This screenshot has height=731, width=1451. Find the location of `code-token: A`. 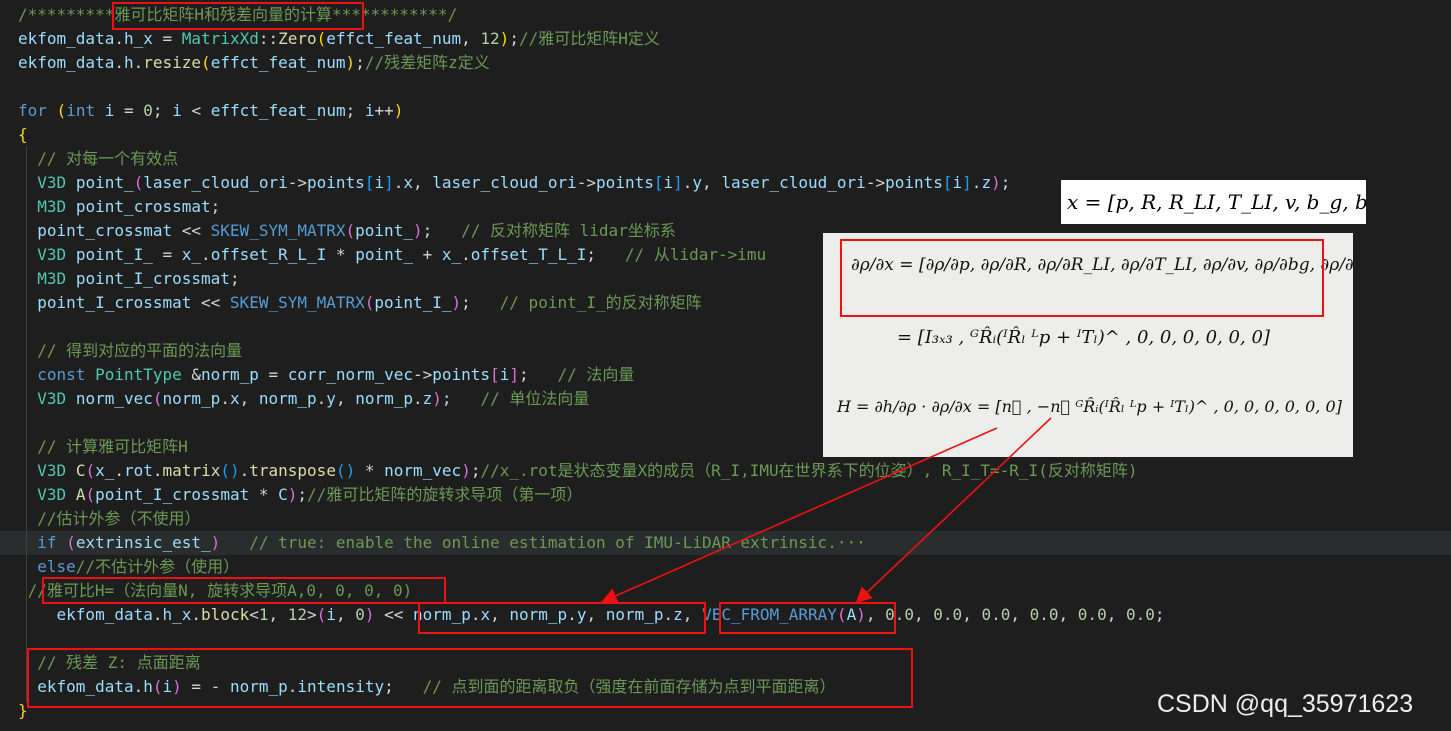

code-token: A is located at coordinates (80, 494).